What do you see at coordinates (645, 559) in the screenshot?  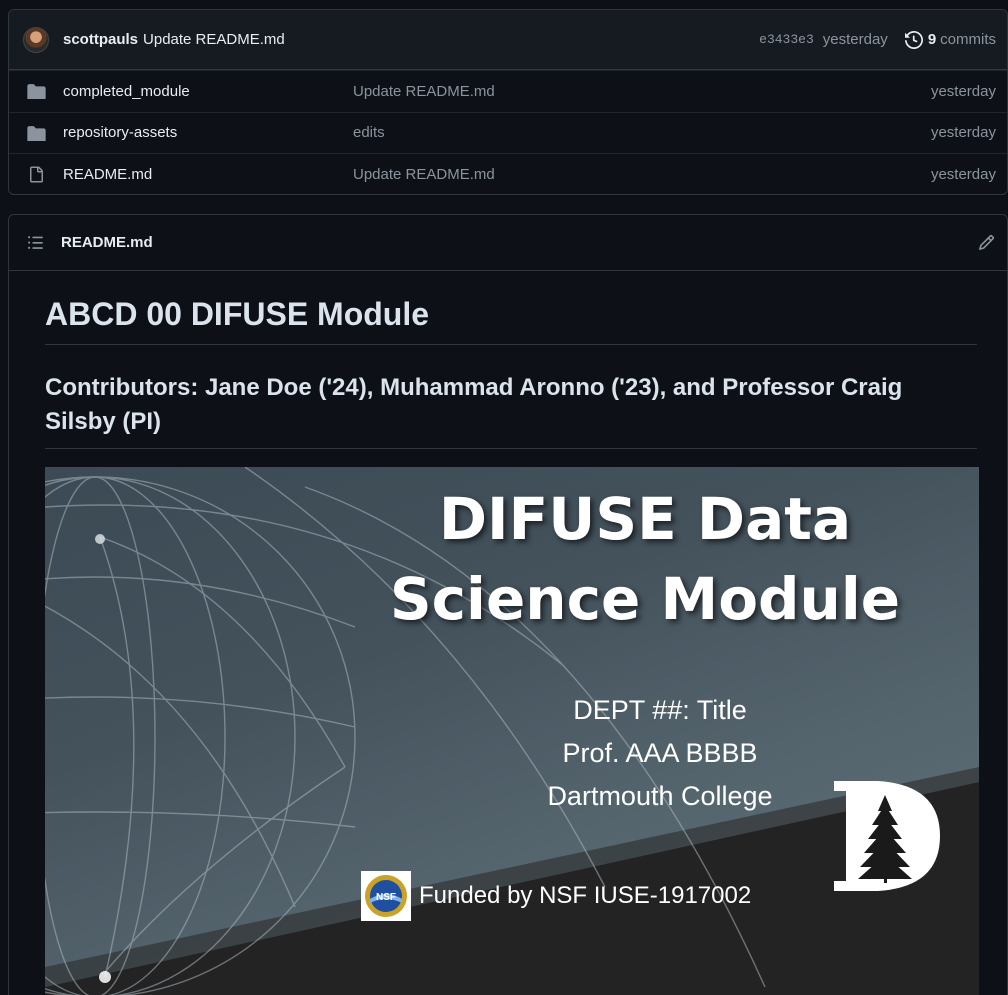 I see `banner-title: DIFUSE Data Science Module` at bounding box center [645, 559].